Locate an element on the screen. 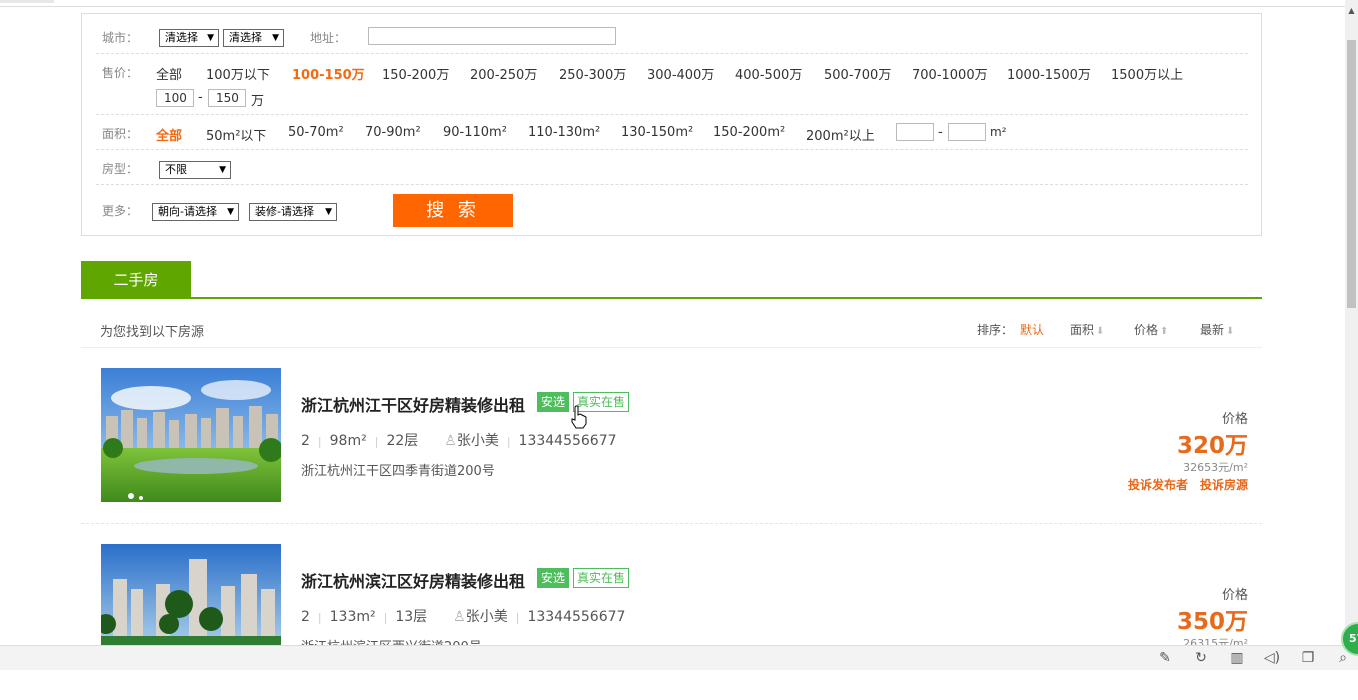  sort-price: 价格 ⬆ is located at coordinates (1151, 329).